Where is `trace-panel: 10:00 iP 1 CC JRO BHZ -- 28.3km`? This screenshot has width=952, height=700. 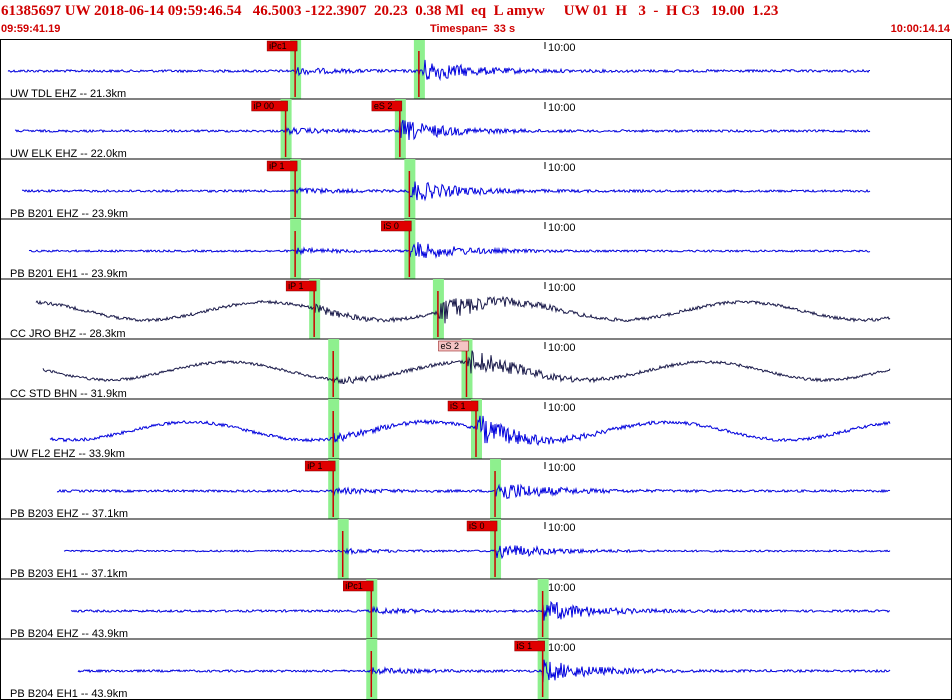 trace-panel: 10:00 iP 1 CC JRO BHZ -- 28.3km is located at coordinates (476, 309).